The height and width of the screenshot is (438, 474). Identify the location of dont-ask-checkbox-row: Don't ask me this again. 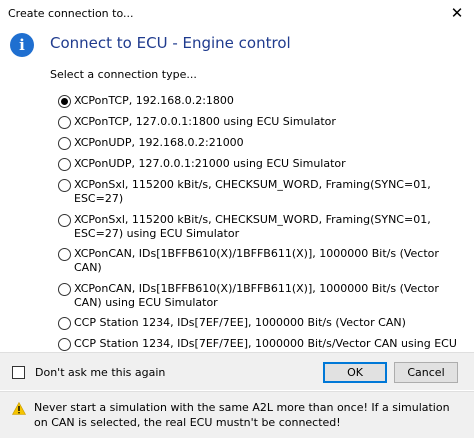
(88, 372).